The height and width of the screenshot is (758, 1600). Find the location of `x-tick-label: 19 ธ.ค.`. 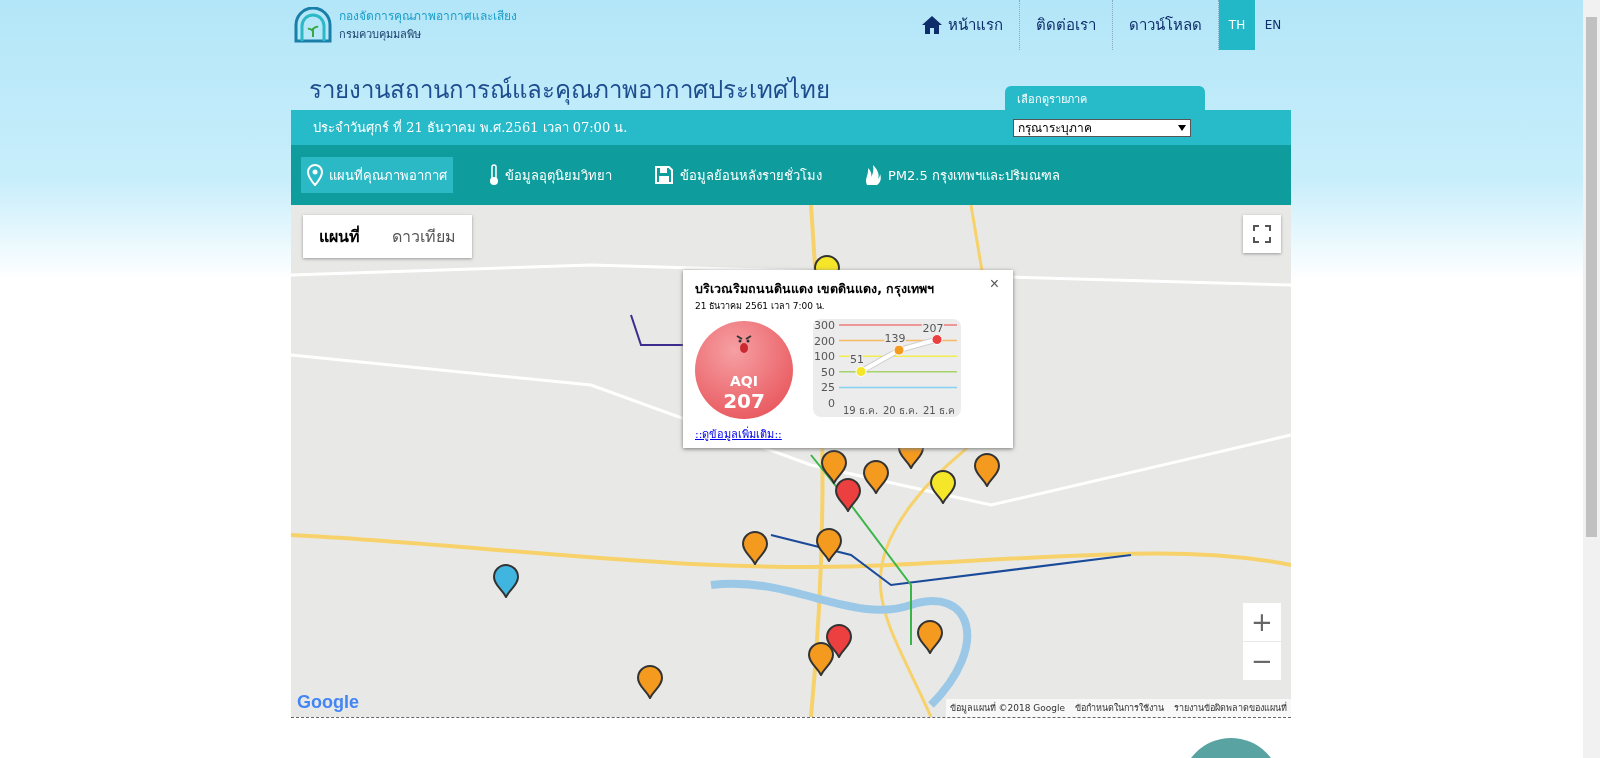

x-tick-label: 19 ธ.ค. is located at coordinates (861, 410).